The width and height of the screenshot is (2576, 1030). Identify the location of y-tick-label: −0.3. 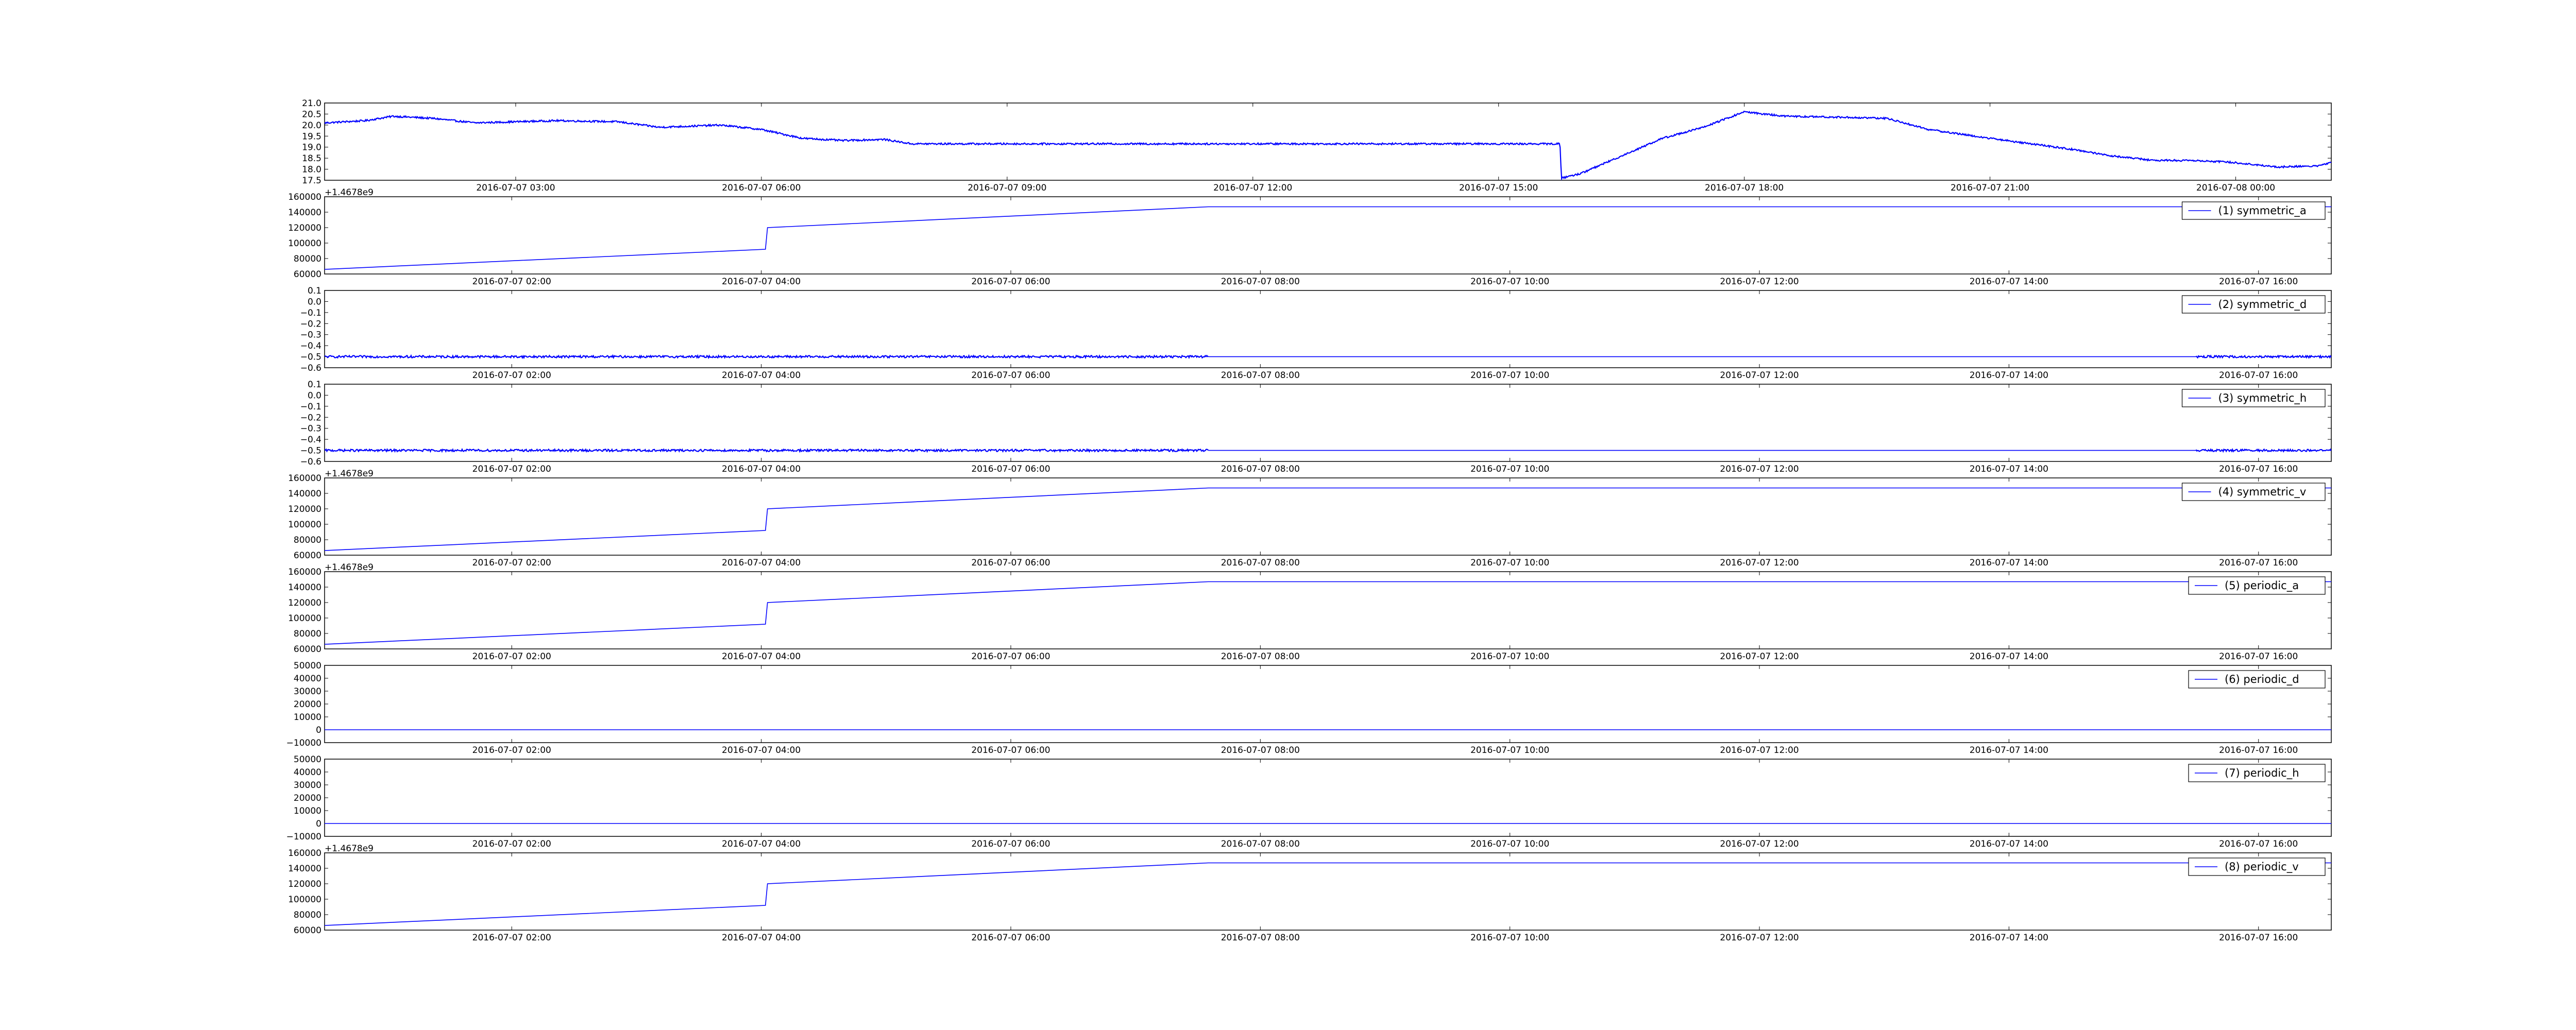
(310, 429).